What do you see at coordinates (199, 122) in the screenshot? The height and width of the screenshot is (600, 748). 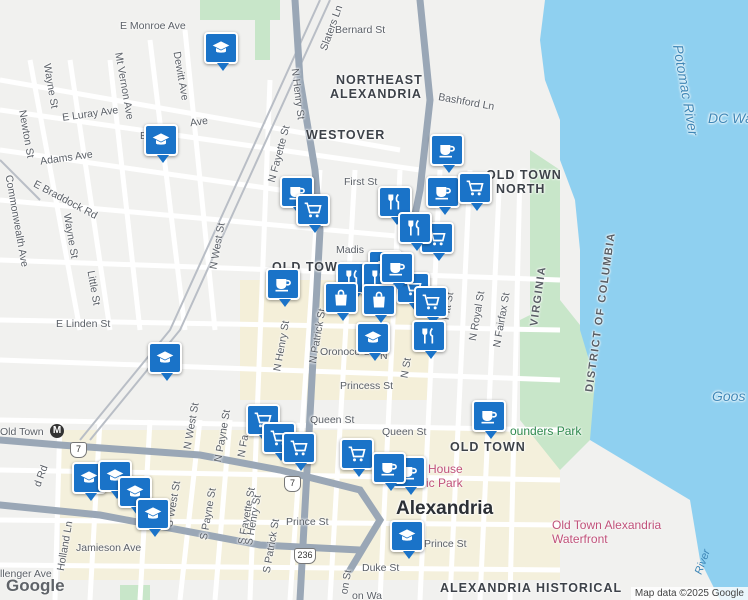 I see `street-label: Ave` at bounding box center [199, 122].